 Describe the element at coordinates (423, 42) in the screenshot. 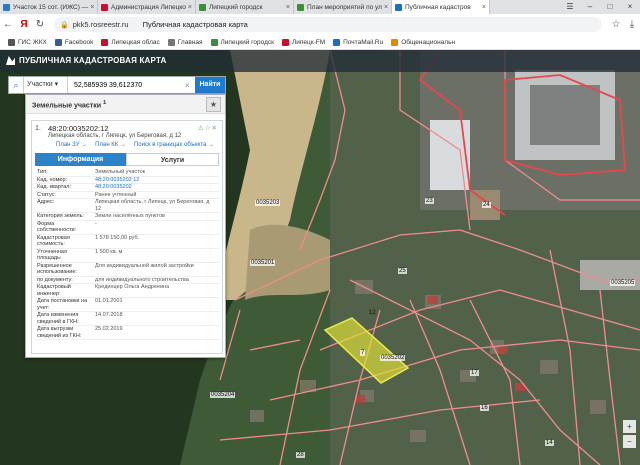

I see `bookmark-item: Общенациональн` at that location.